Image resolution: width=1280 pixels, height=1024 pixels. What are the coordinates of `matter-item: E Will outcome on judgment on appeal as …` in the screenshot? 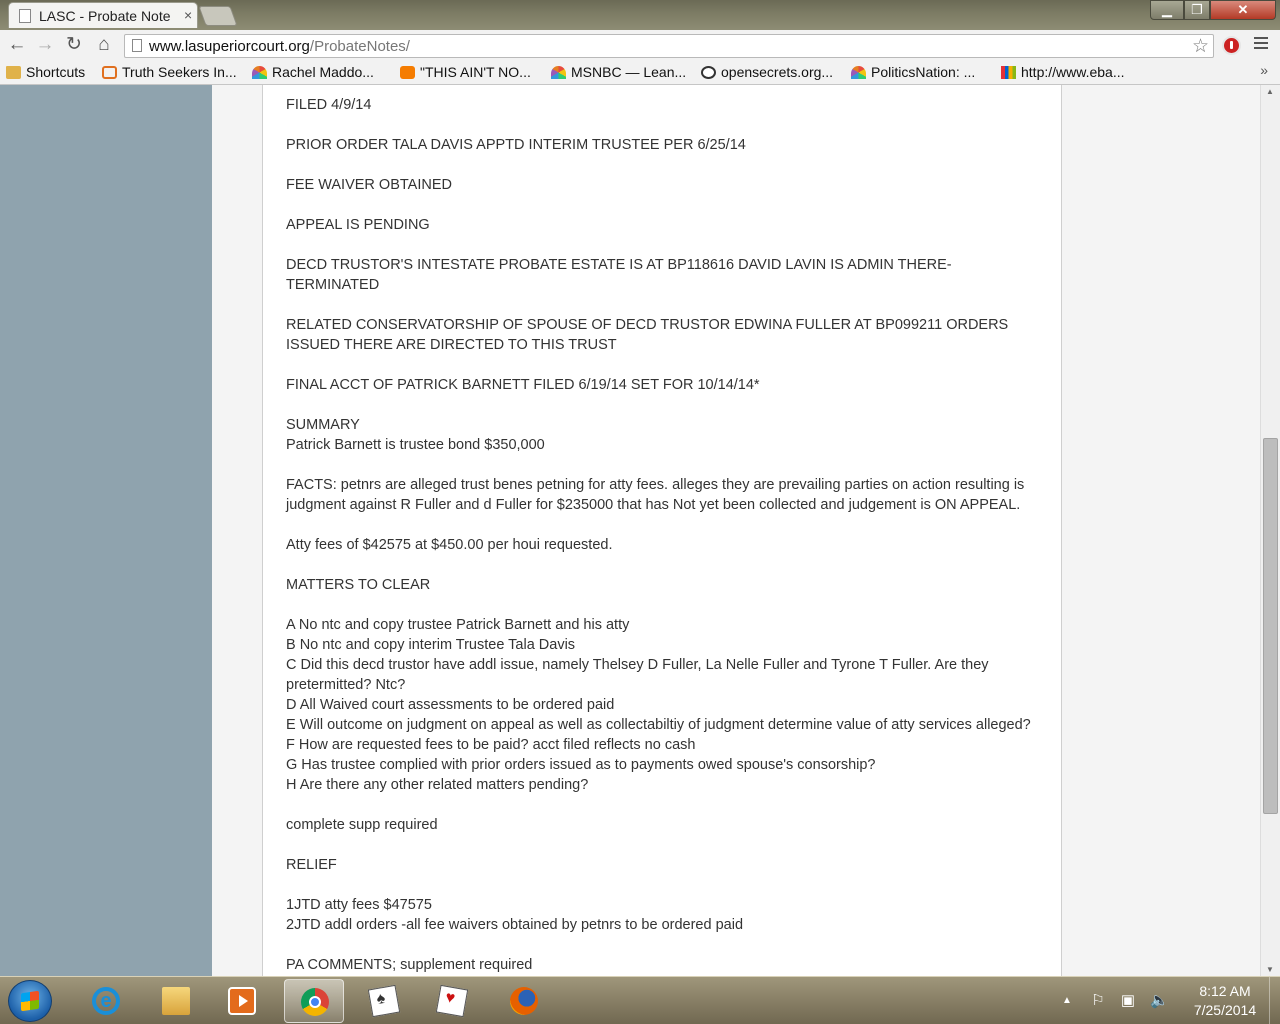 It's located at (658, 725).